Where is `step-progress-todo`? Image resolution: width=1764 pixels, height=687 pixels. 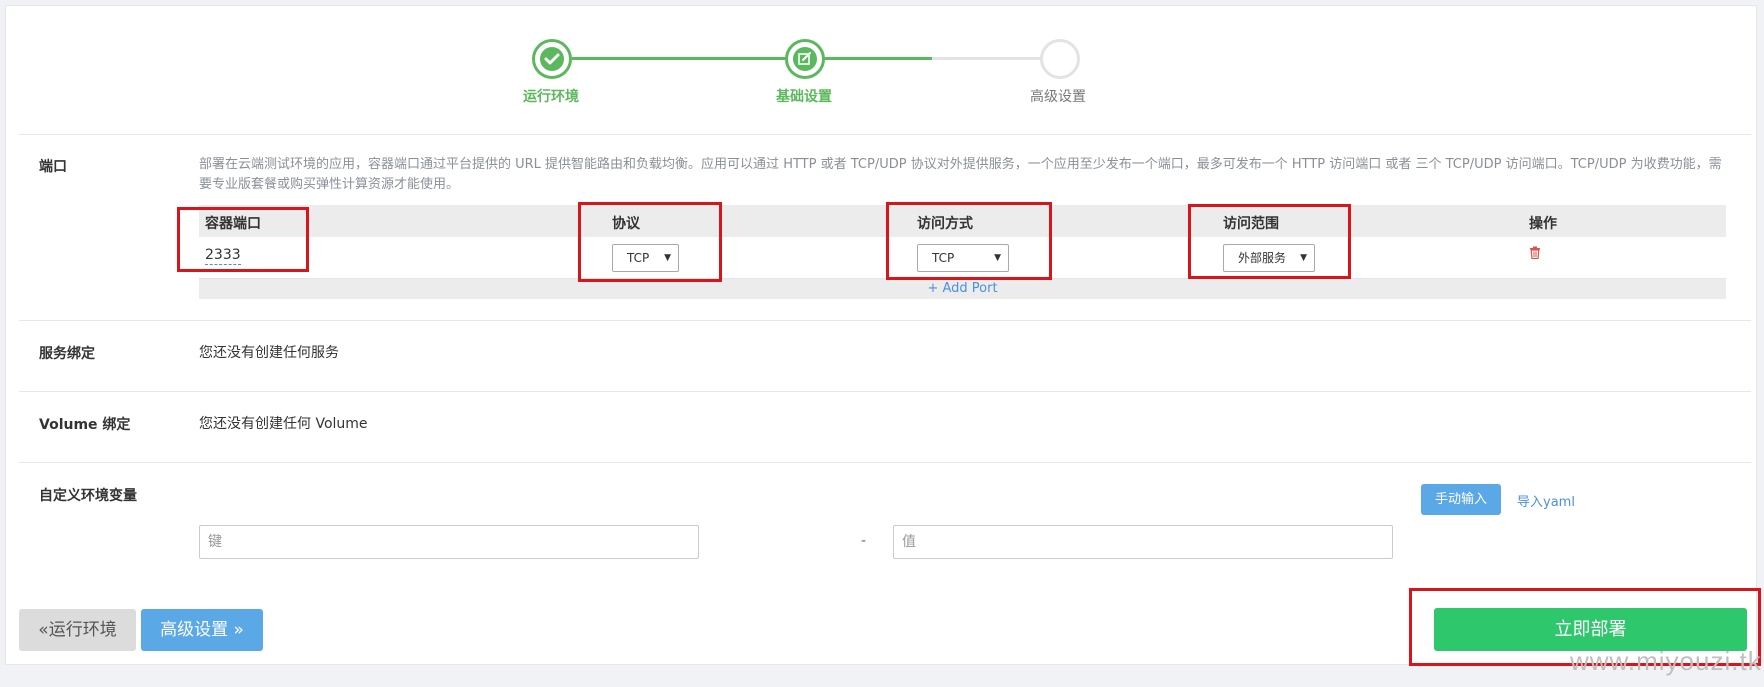 step-progress-todo is located at coordinates (992, 58).